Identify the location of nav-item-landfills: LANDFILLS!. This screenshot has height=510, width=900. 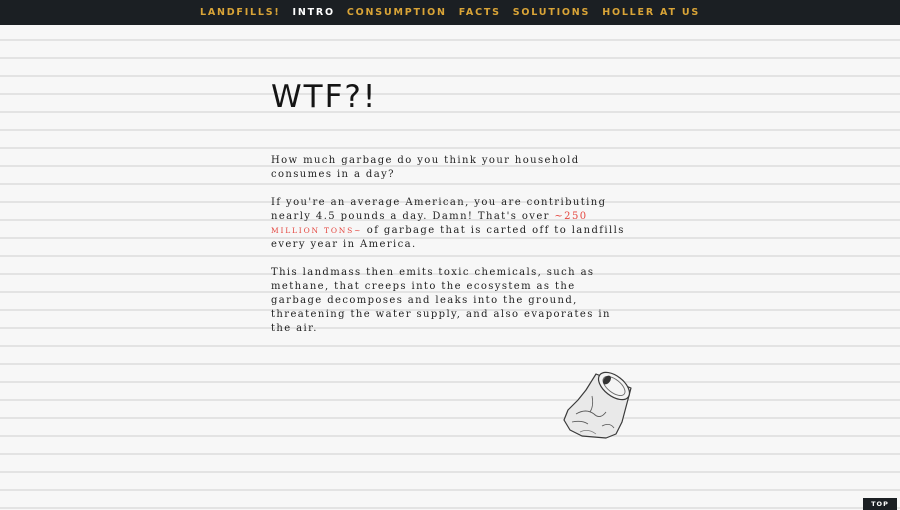
(240, 12).